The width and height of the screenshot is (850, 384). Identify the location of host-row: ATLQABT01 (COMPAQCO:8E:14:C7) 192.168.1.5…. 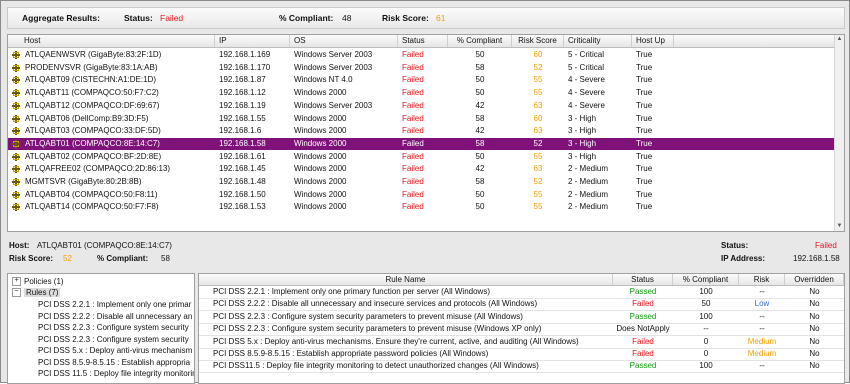
(421, 143).